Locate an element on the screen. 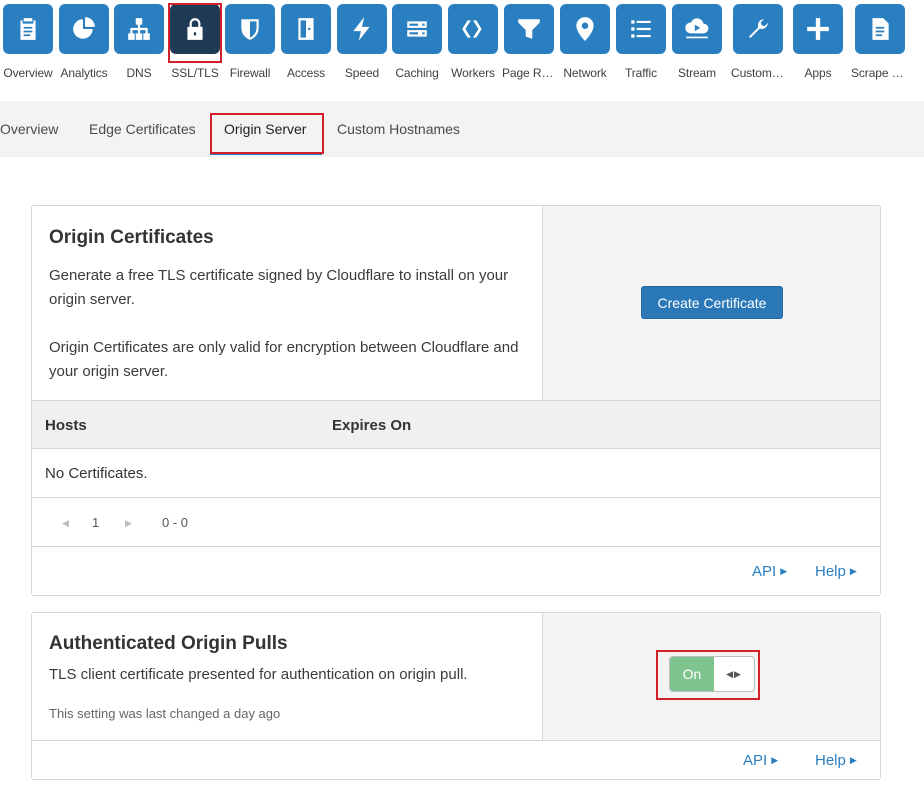 Image resolution: width=924 pixels, height=807 pixels. app-traffic: Traffic is located at coordinates (641, 42).